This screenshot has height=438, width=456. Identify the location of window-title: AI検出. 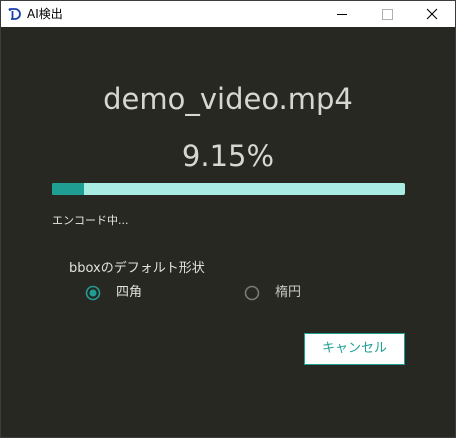
(45, 14).